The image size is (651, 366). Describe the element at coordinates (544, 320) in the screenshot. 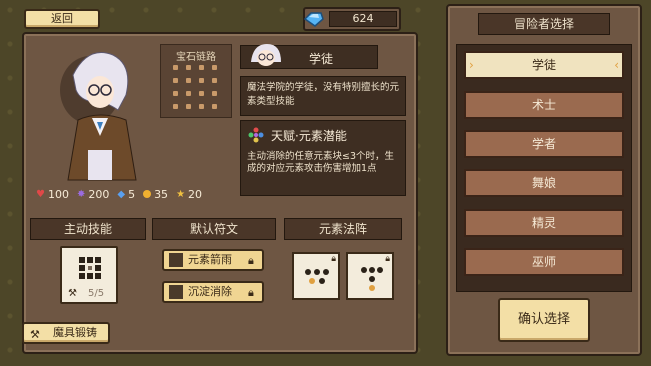

I see `confirm-button: 确认选择` at that location.